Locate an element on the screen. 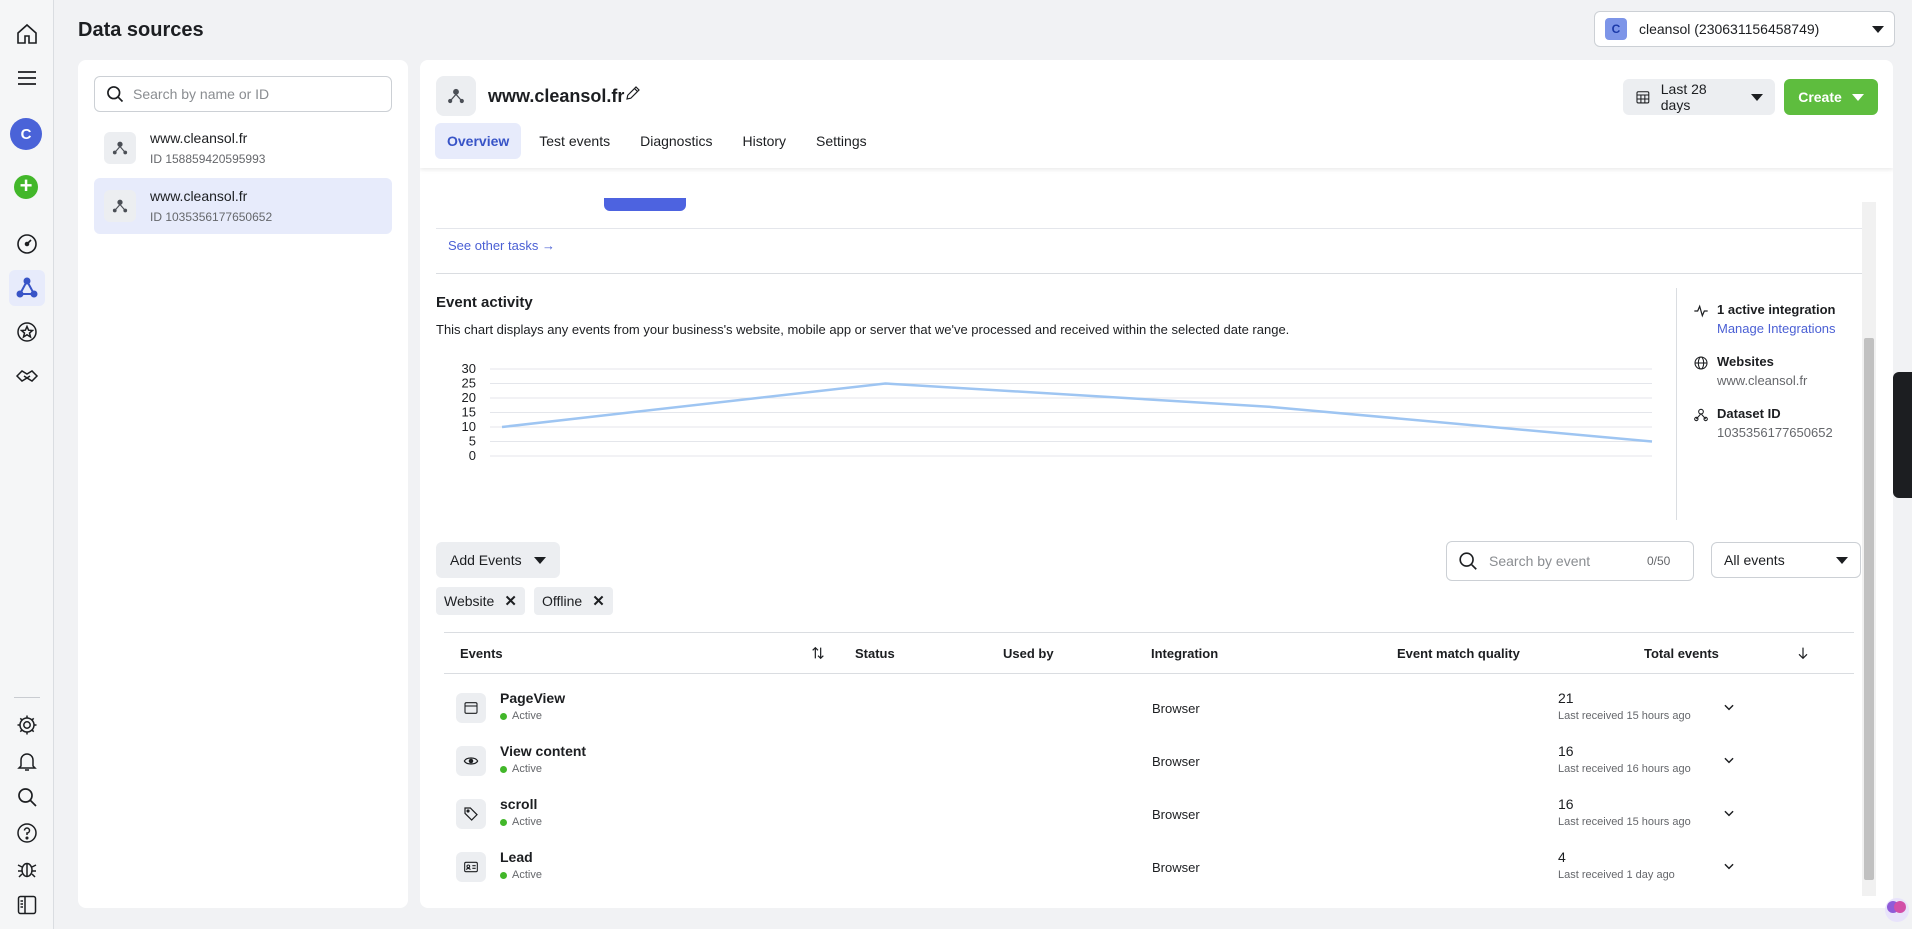  tab-settings: Settings is located at coordinates (841, 141).